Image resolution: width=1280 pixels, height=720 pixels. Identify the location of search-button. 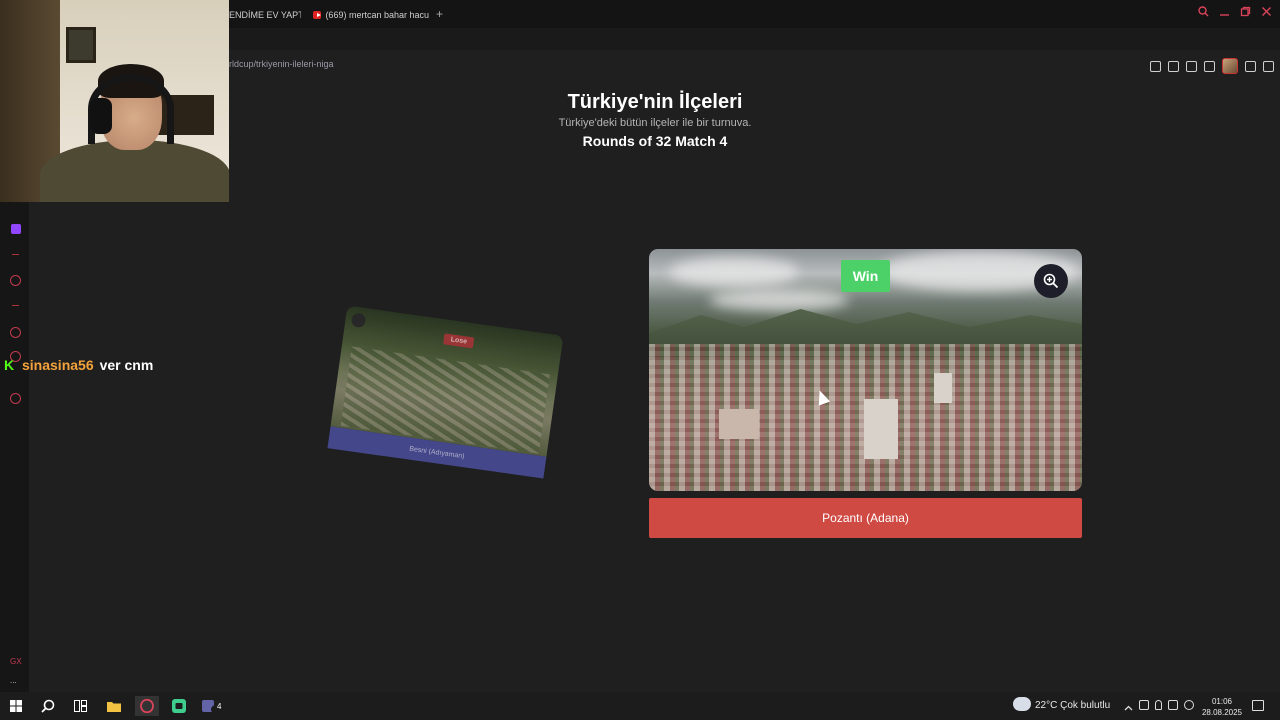
(48, 706).